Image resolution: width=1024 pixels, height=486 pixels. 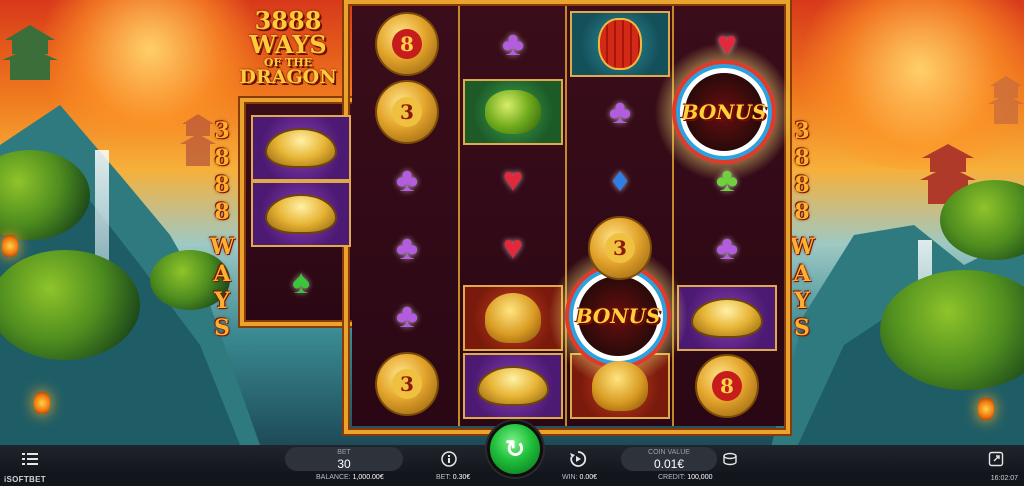 I want to click on coin-value: 0.01€, so click(x=669, y=464).